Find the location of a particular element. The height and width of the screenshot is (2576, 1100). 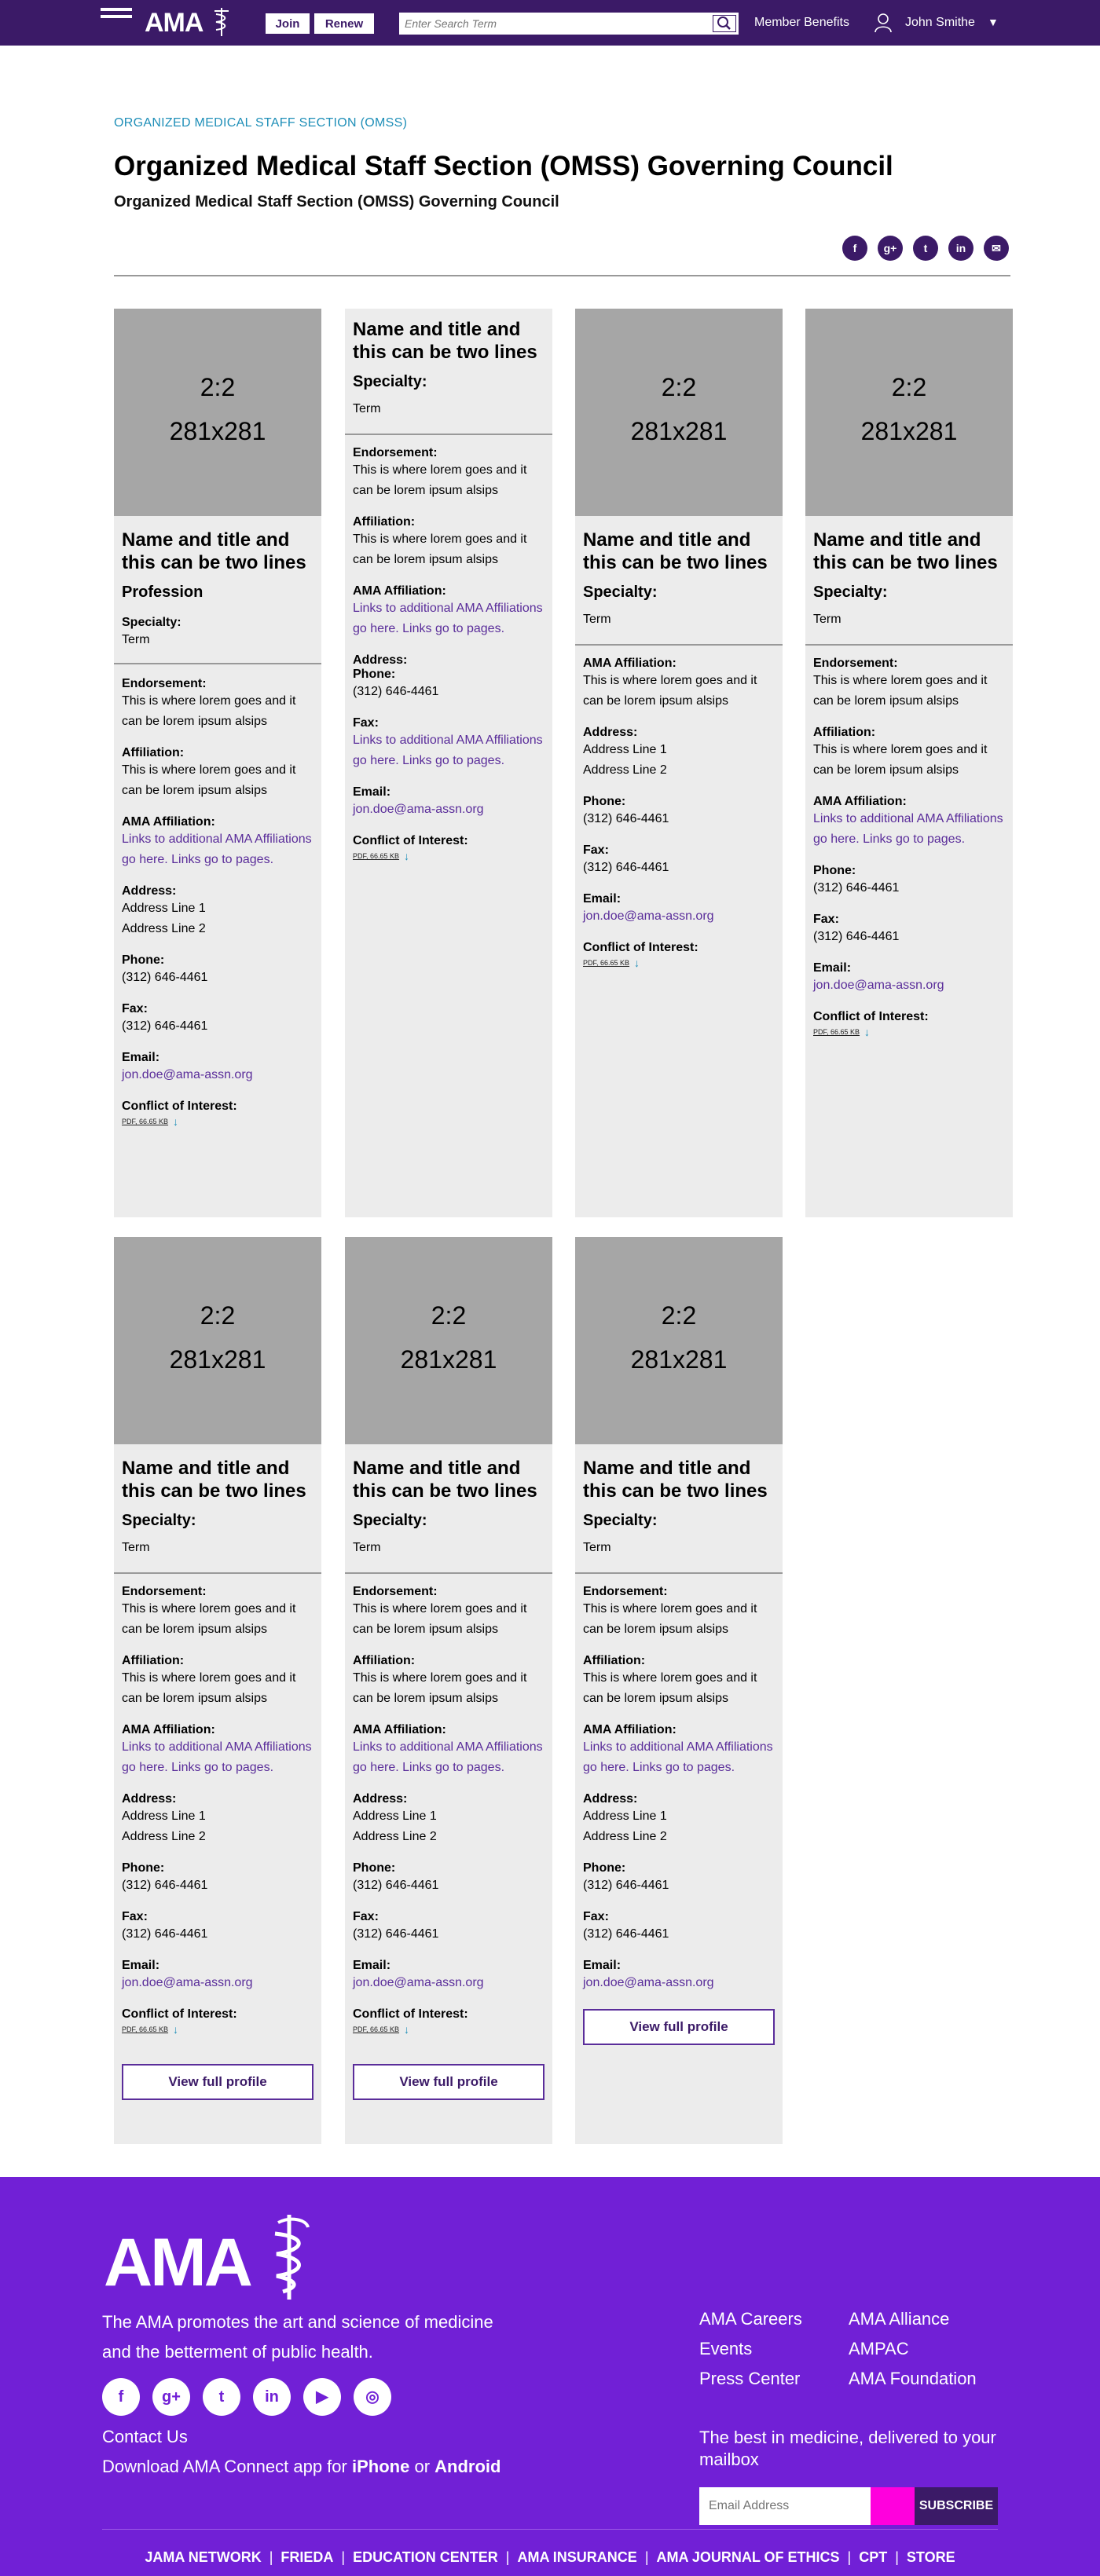

footer-youtube-icon: ▶ is located at coordinates (322, 2397).